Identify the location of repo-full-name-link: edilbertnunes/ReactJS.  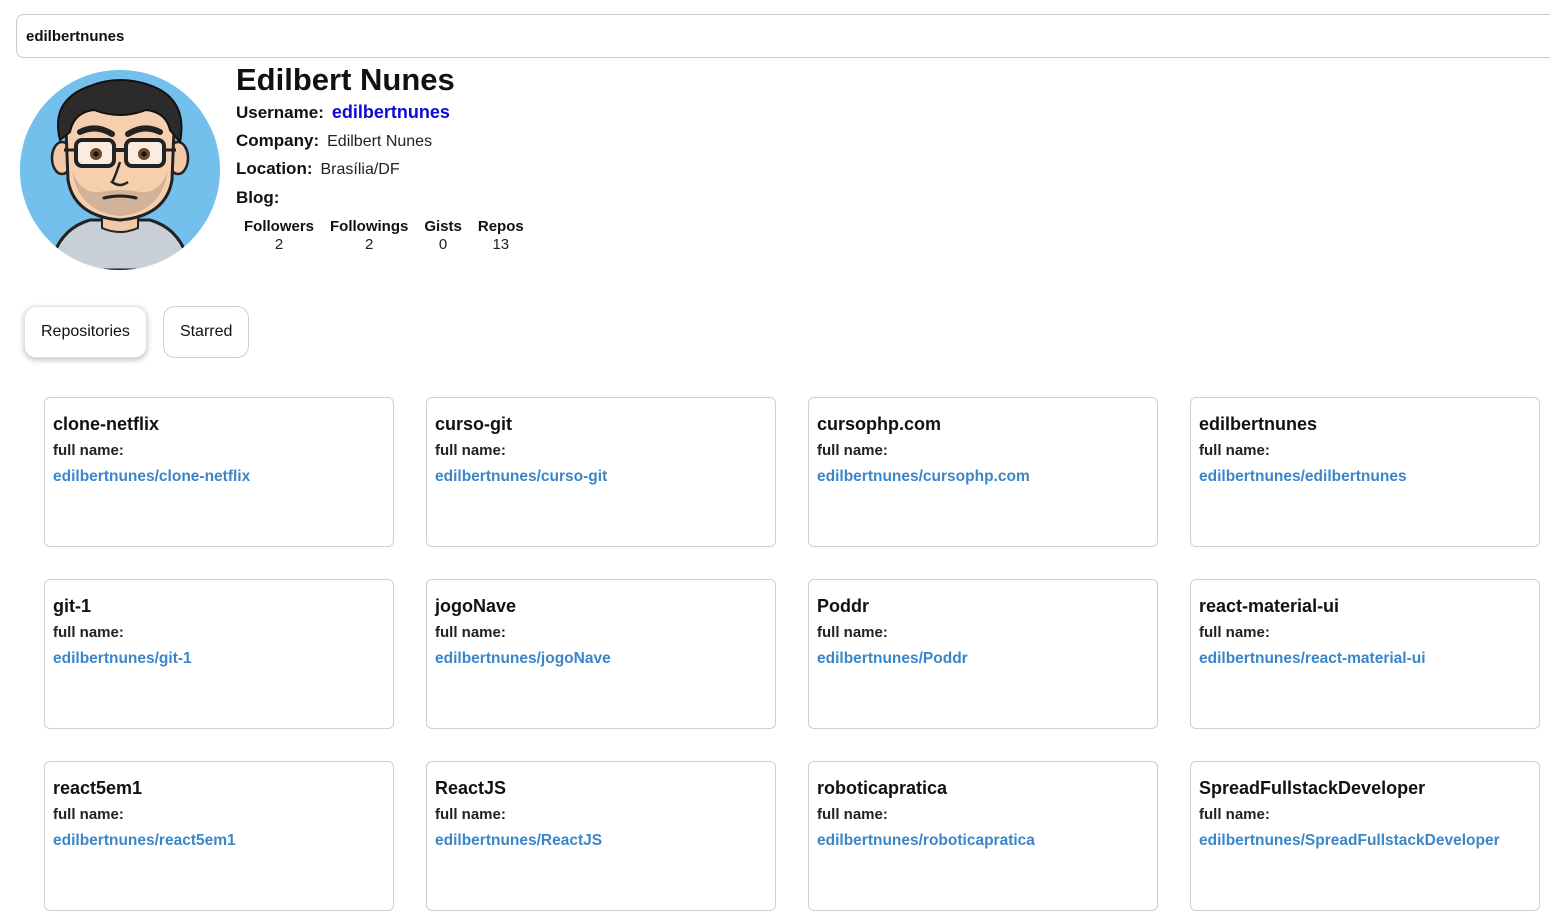
(601, 841).